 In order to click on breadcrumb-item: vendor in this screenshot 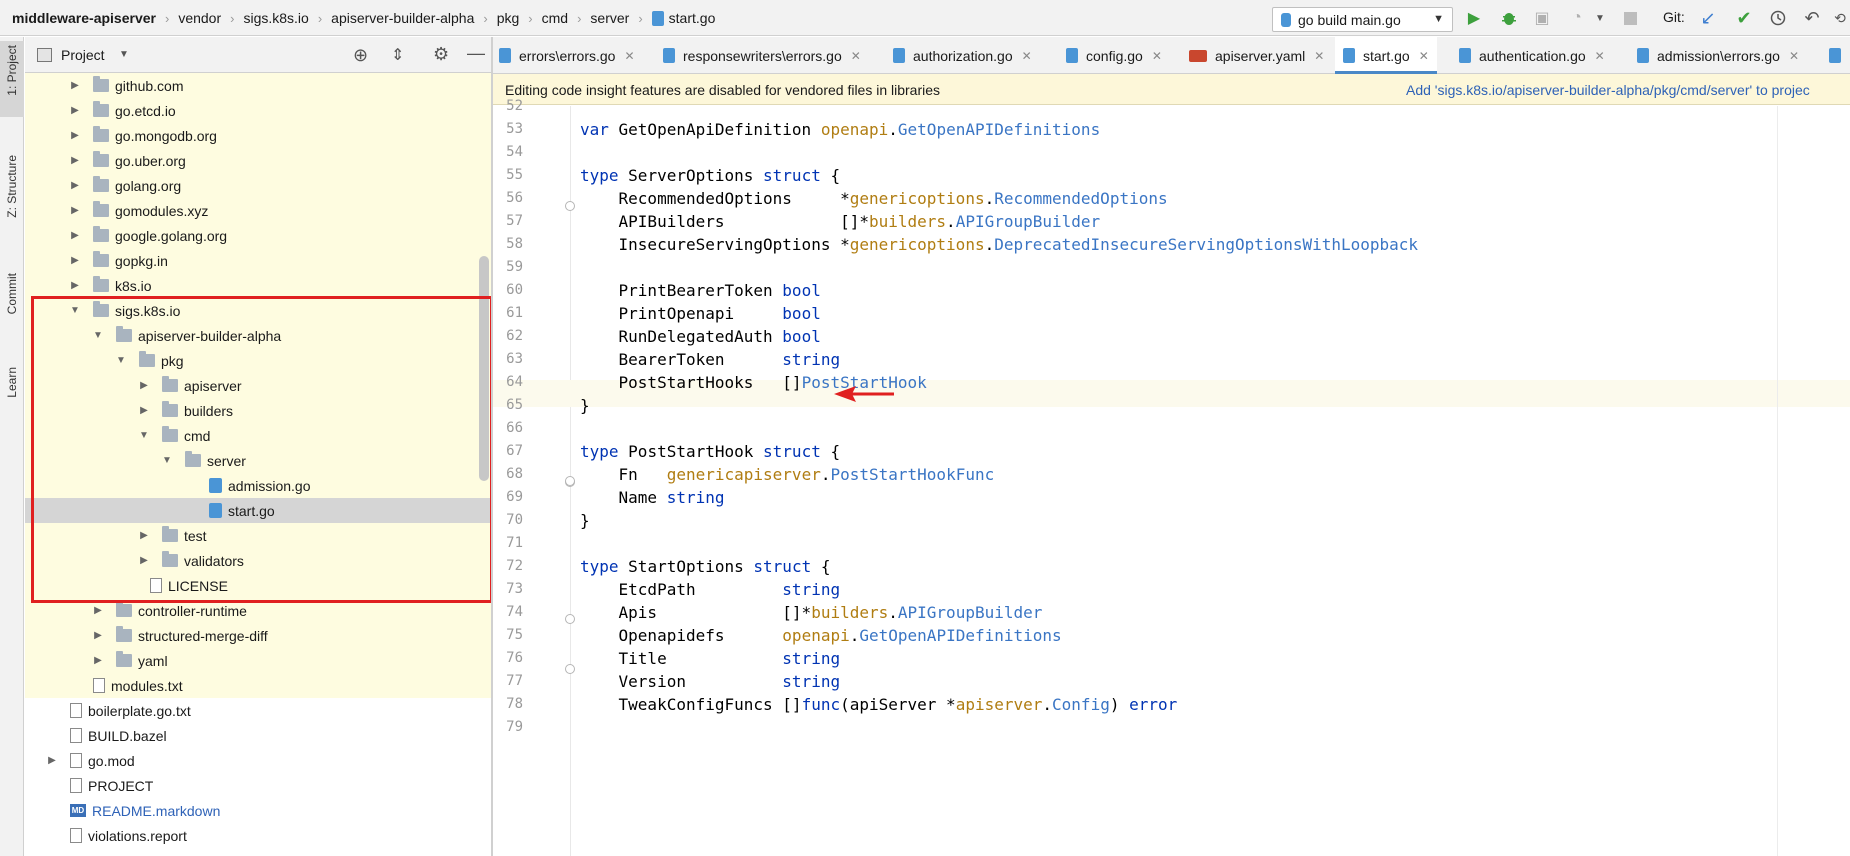, I will do `click(199, 18)`.